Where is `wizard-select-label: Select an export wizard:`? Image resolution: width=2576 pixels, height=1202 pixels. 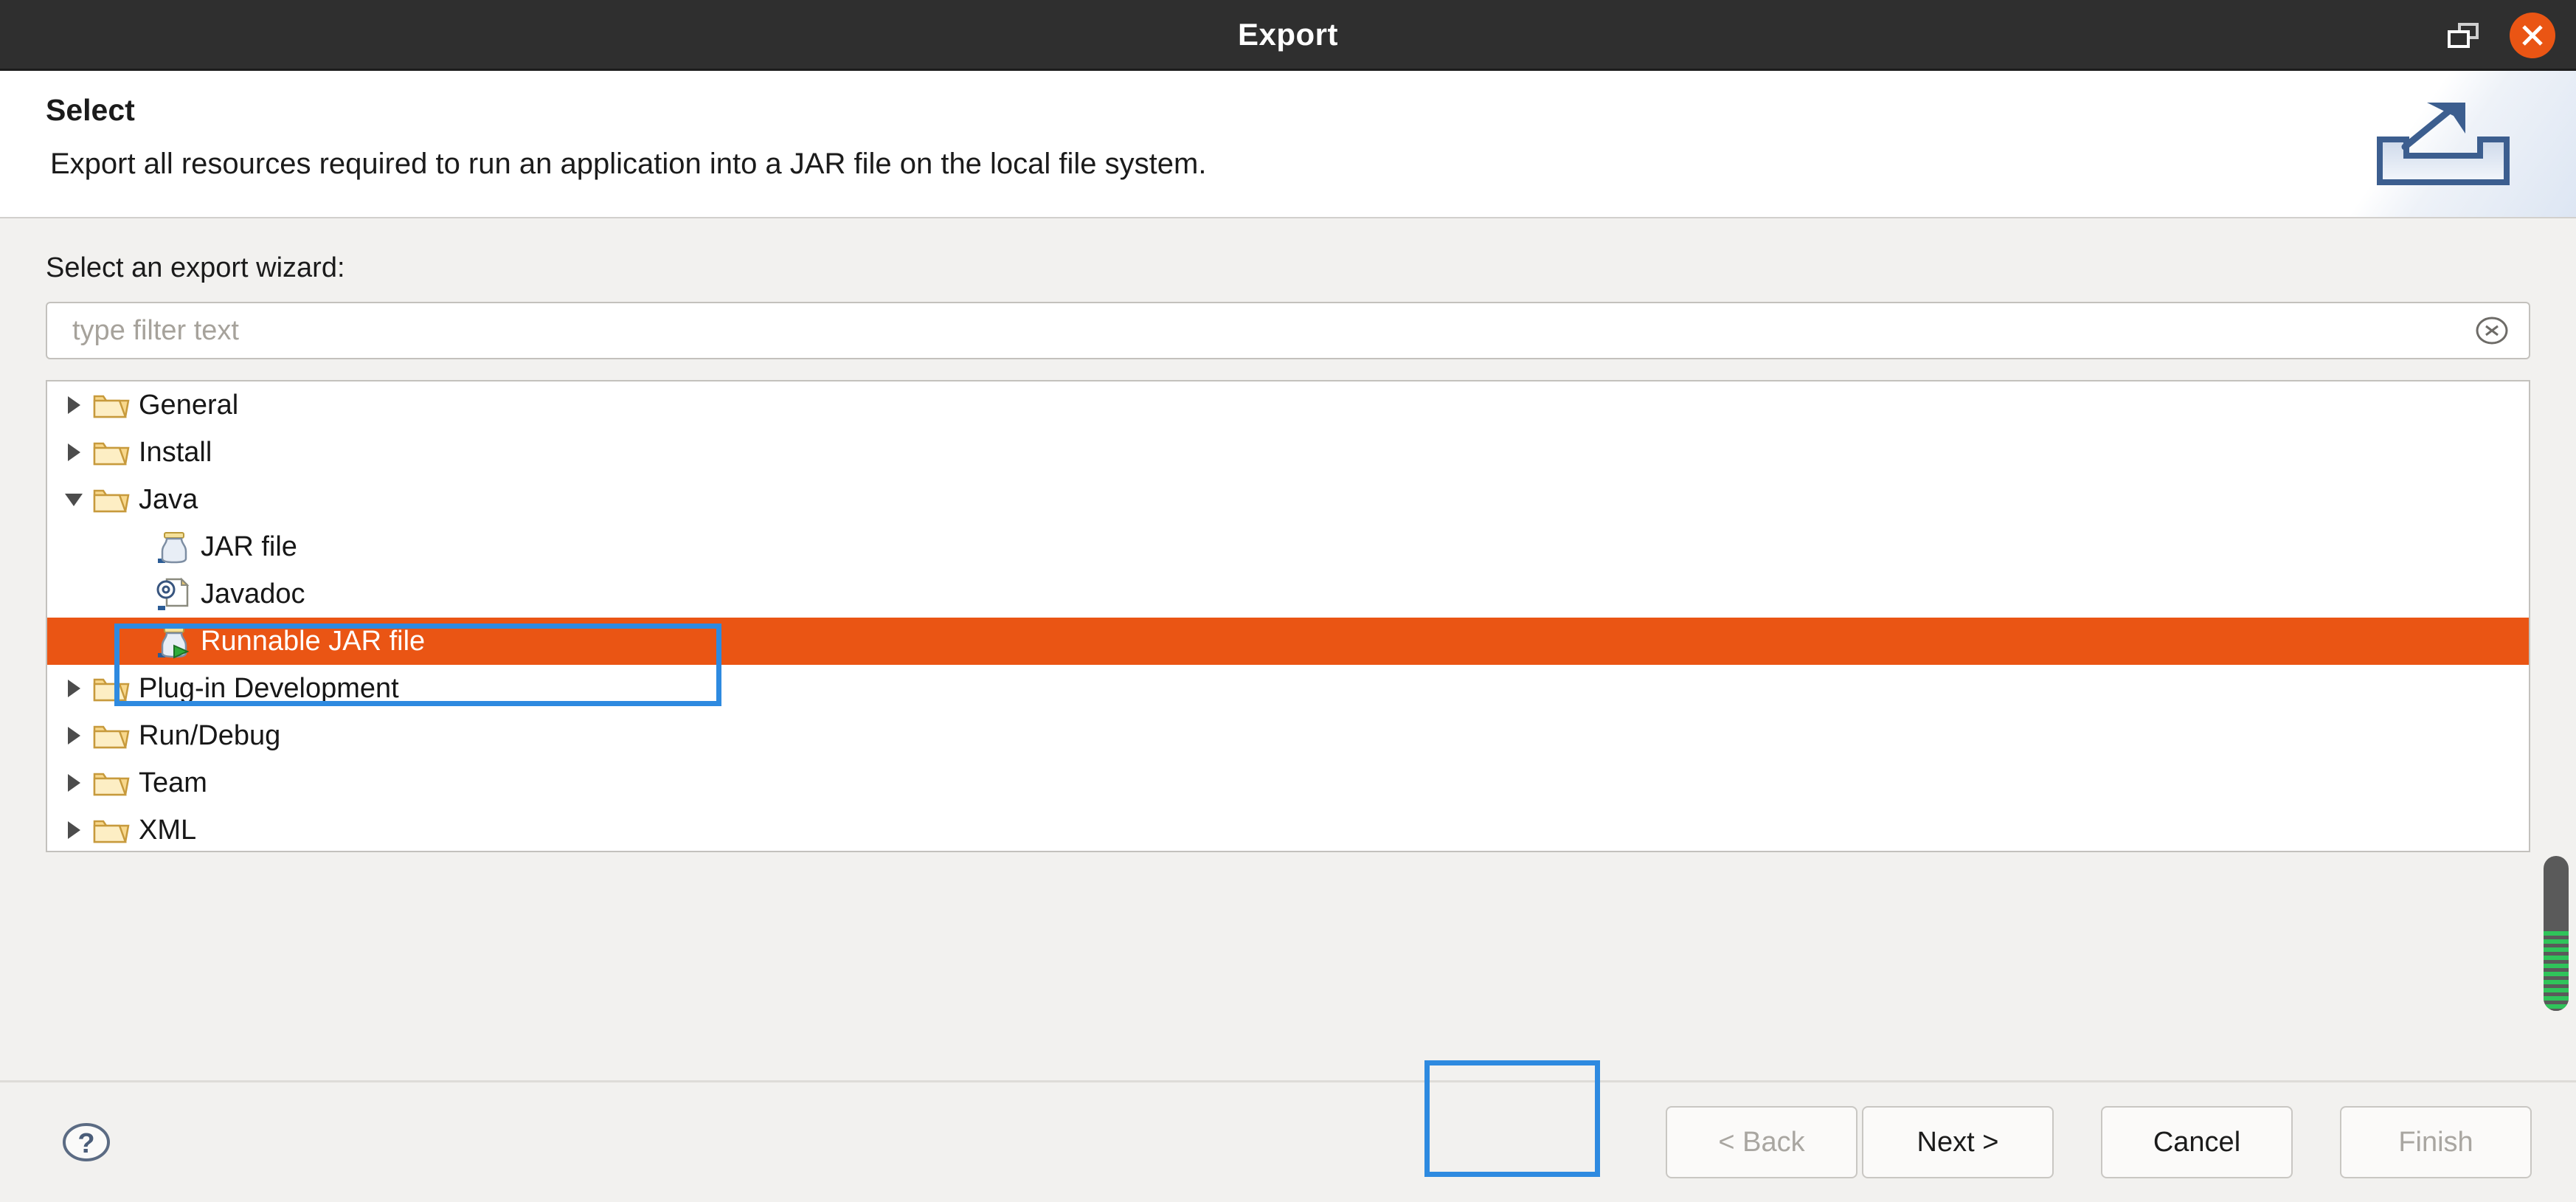 wizard-select-label: Select an export wizard: is located at coordinates (196, 267).